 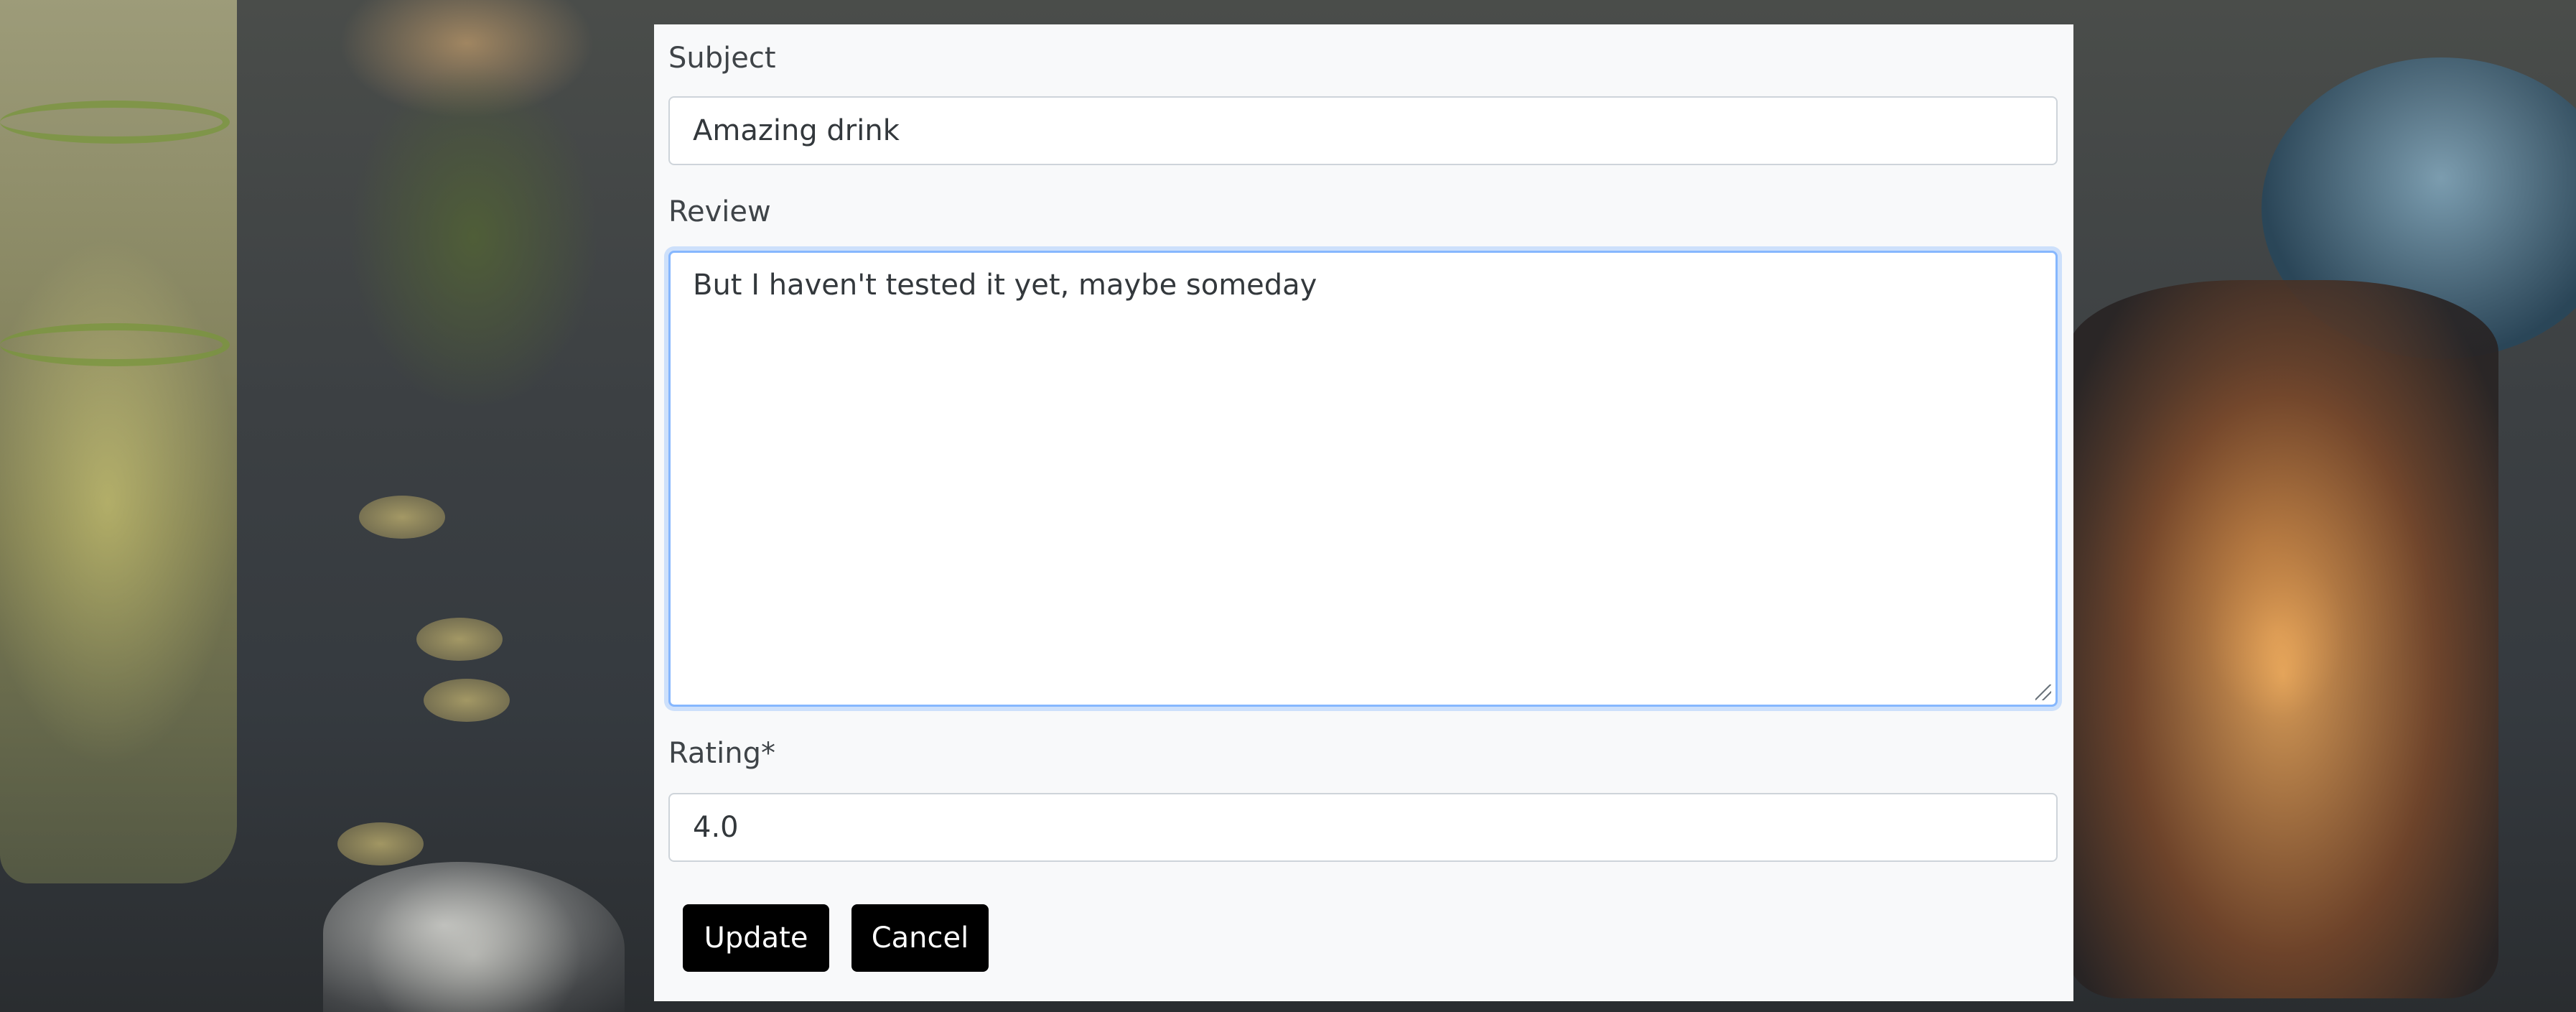 I want to click on review-label: Review, so click(x=719, y=211).